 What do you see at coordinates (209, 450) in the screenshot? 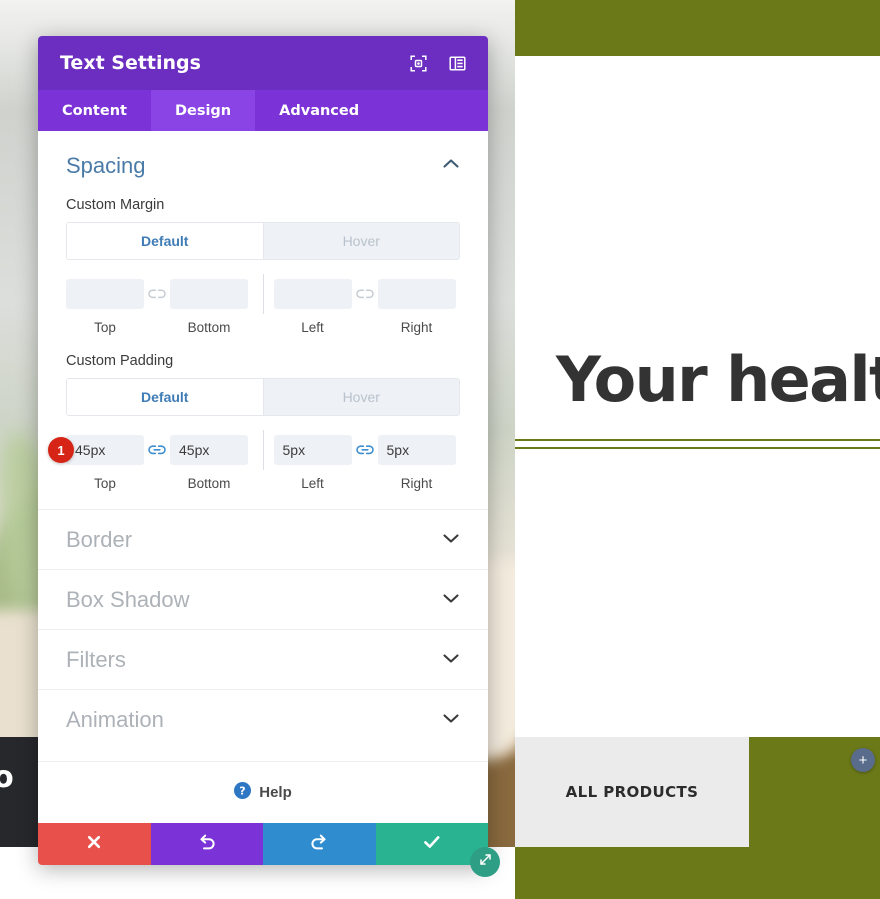
I see `padding-bottom-input` at bounding box center [209, 450].